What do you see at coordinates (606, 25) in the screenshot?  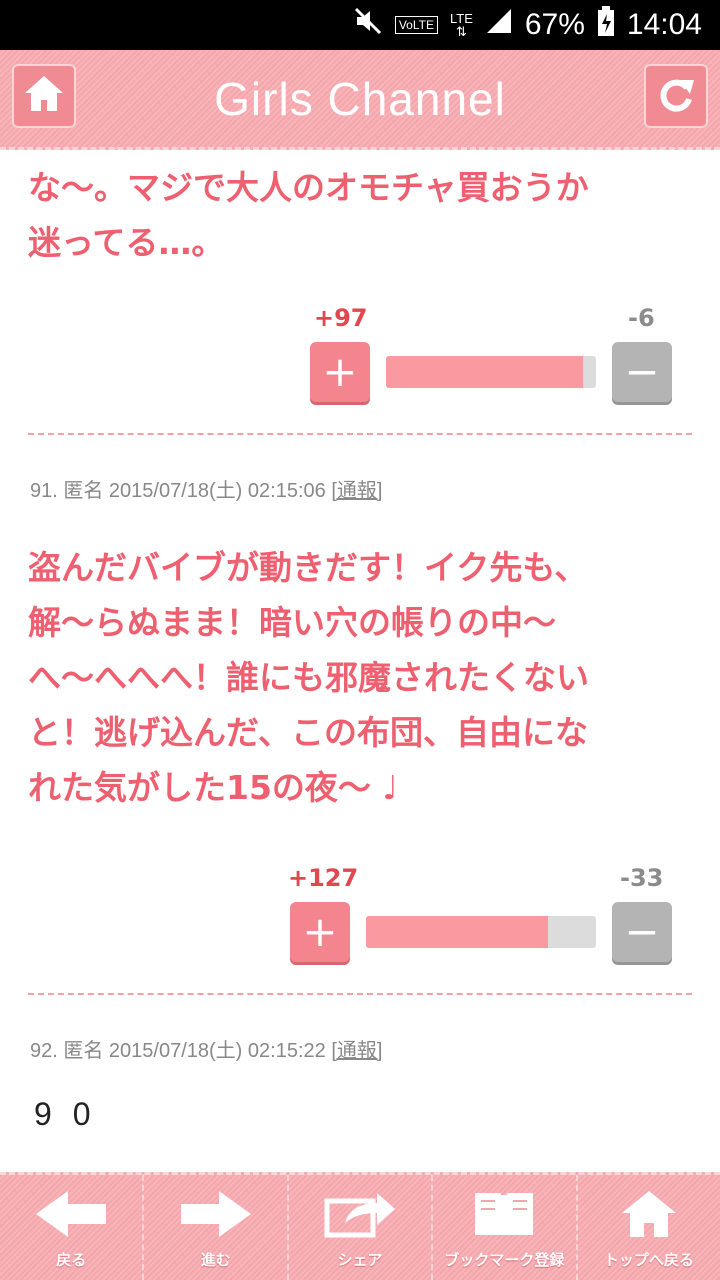 I see `battery-icon` at bounding box center [606, 25].